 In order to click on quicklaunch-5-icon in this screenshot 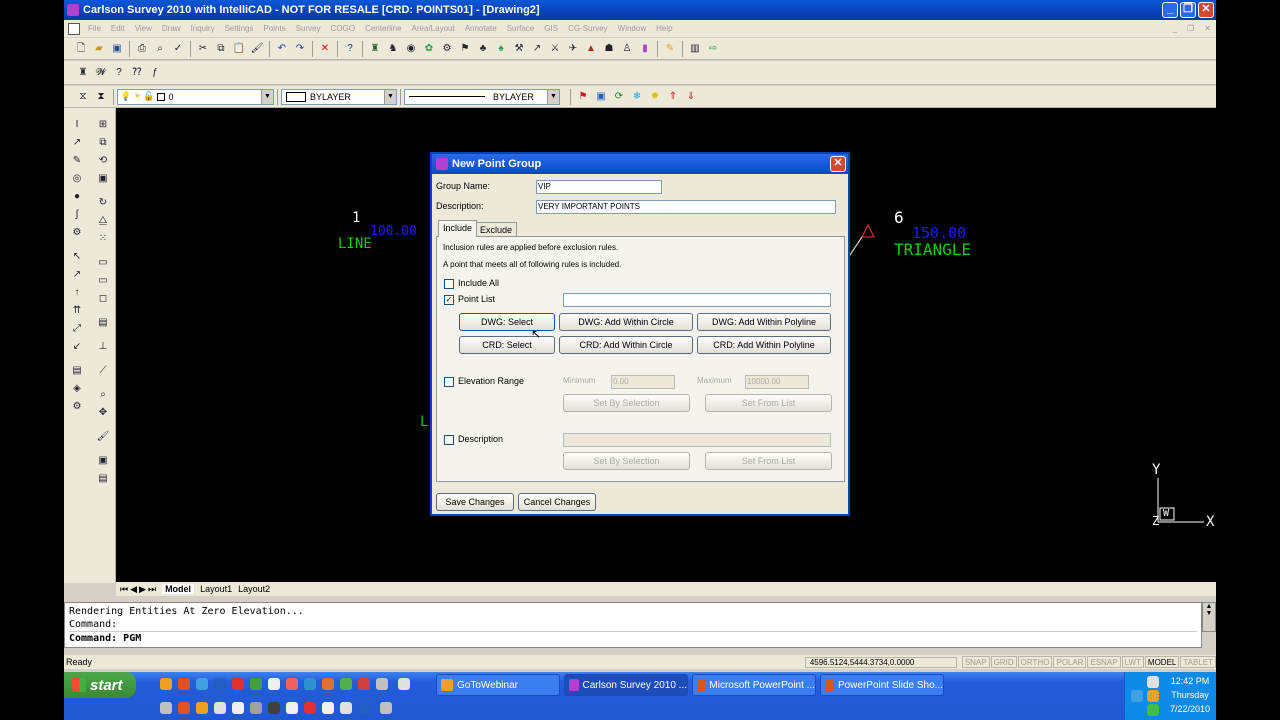, I will do `click(238, 684)`.